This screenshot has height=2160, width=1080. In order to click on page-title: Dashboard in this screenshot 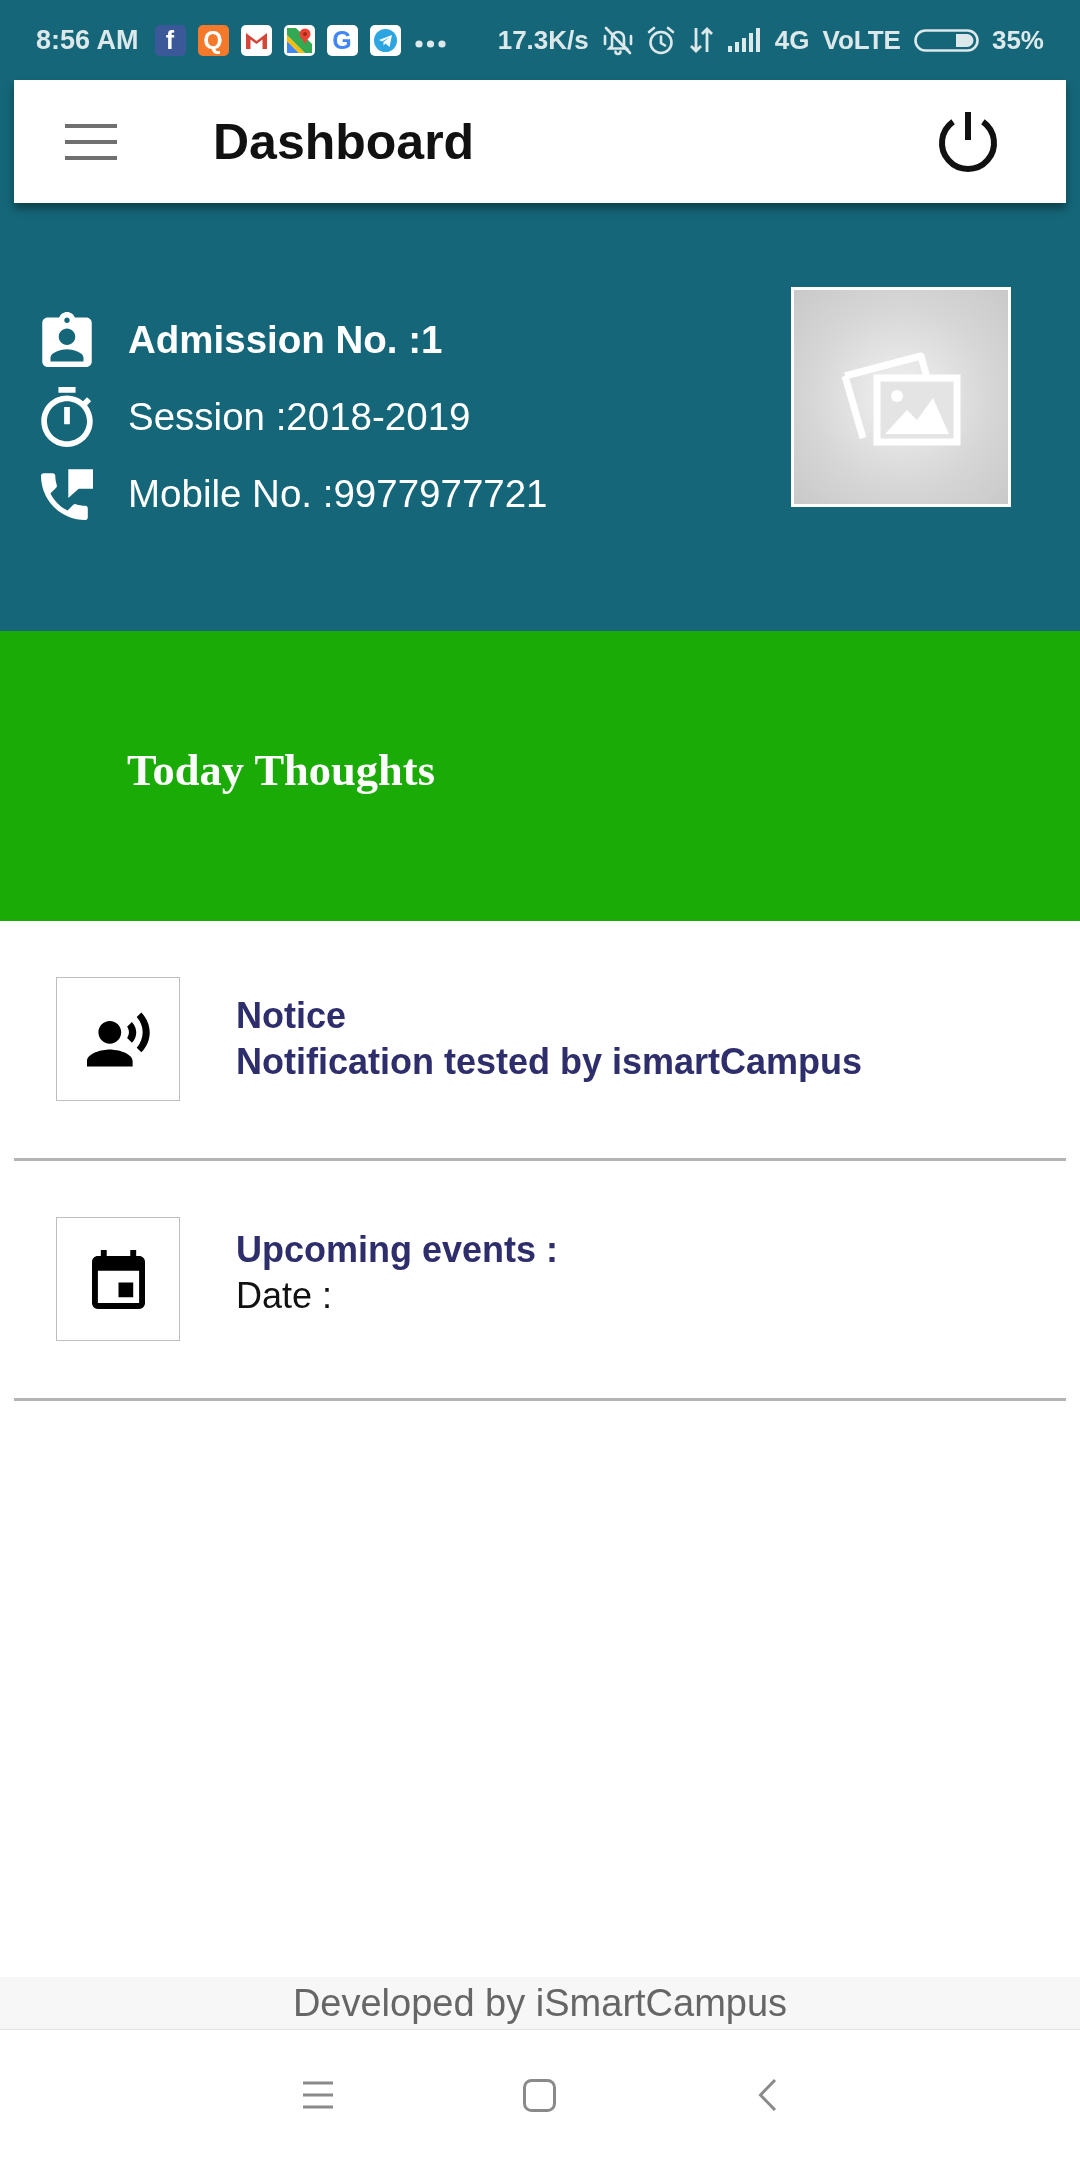, I will do `click(344, 141)`.